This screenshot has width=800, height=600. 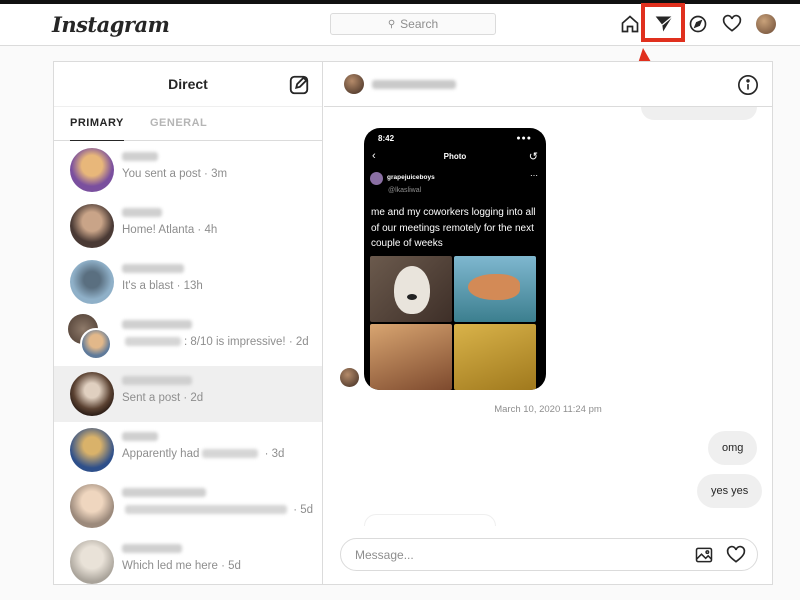 I want to click on conversation-preview: Home! Atlanta · 4h, so click(x=170, y=230).